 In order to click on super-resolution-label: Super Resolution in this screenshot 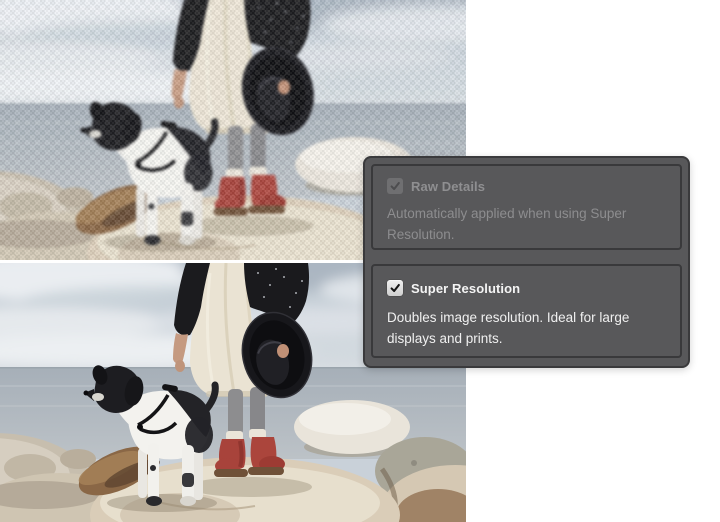, I will do `click(465, 288)`.